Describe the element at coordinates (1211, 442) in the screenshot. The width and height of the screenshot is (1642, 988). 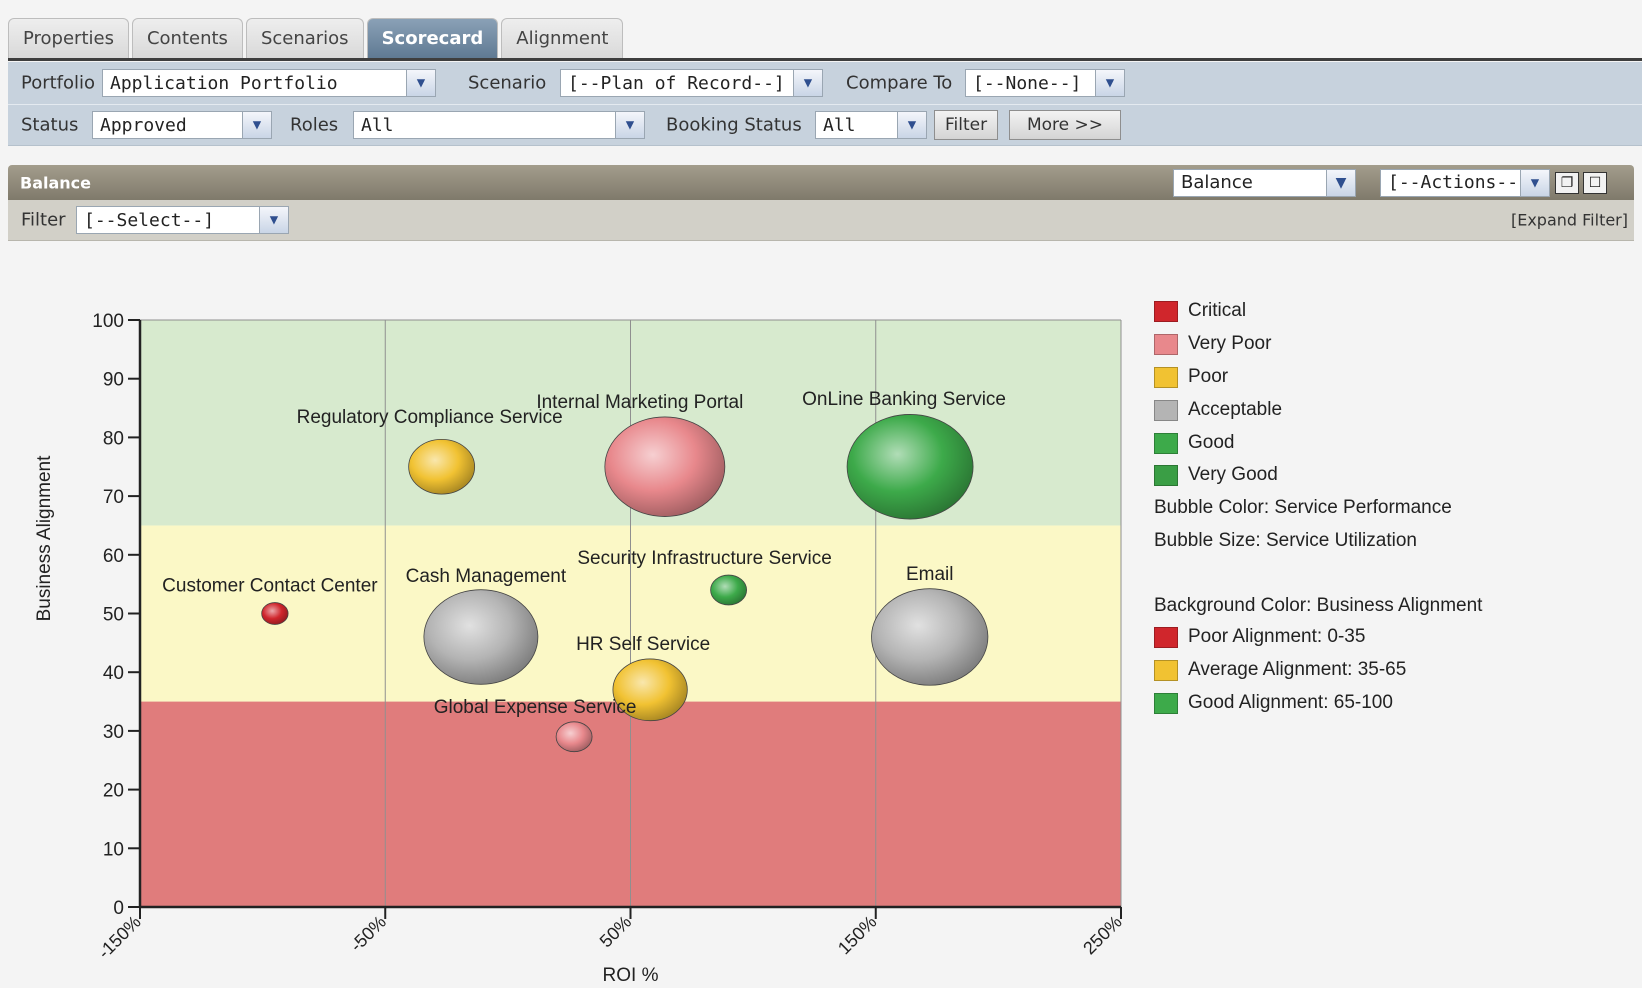
I see `legend-label: Good` at that location.